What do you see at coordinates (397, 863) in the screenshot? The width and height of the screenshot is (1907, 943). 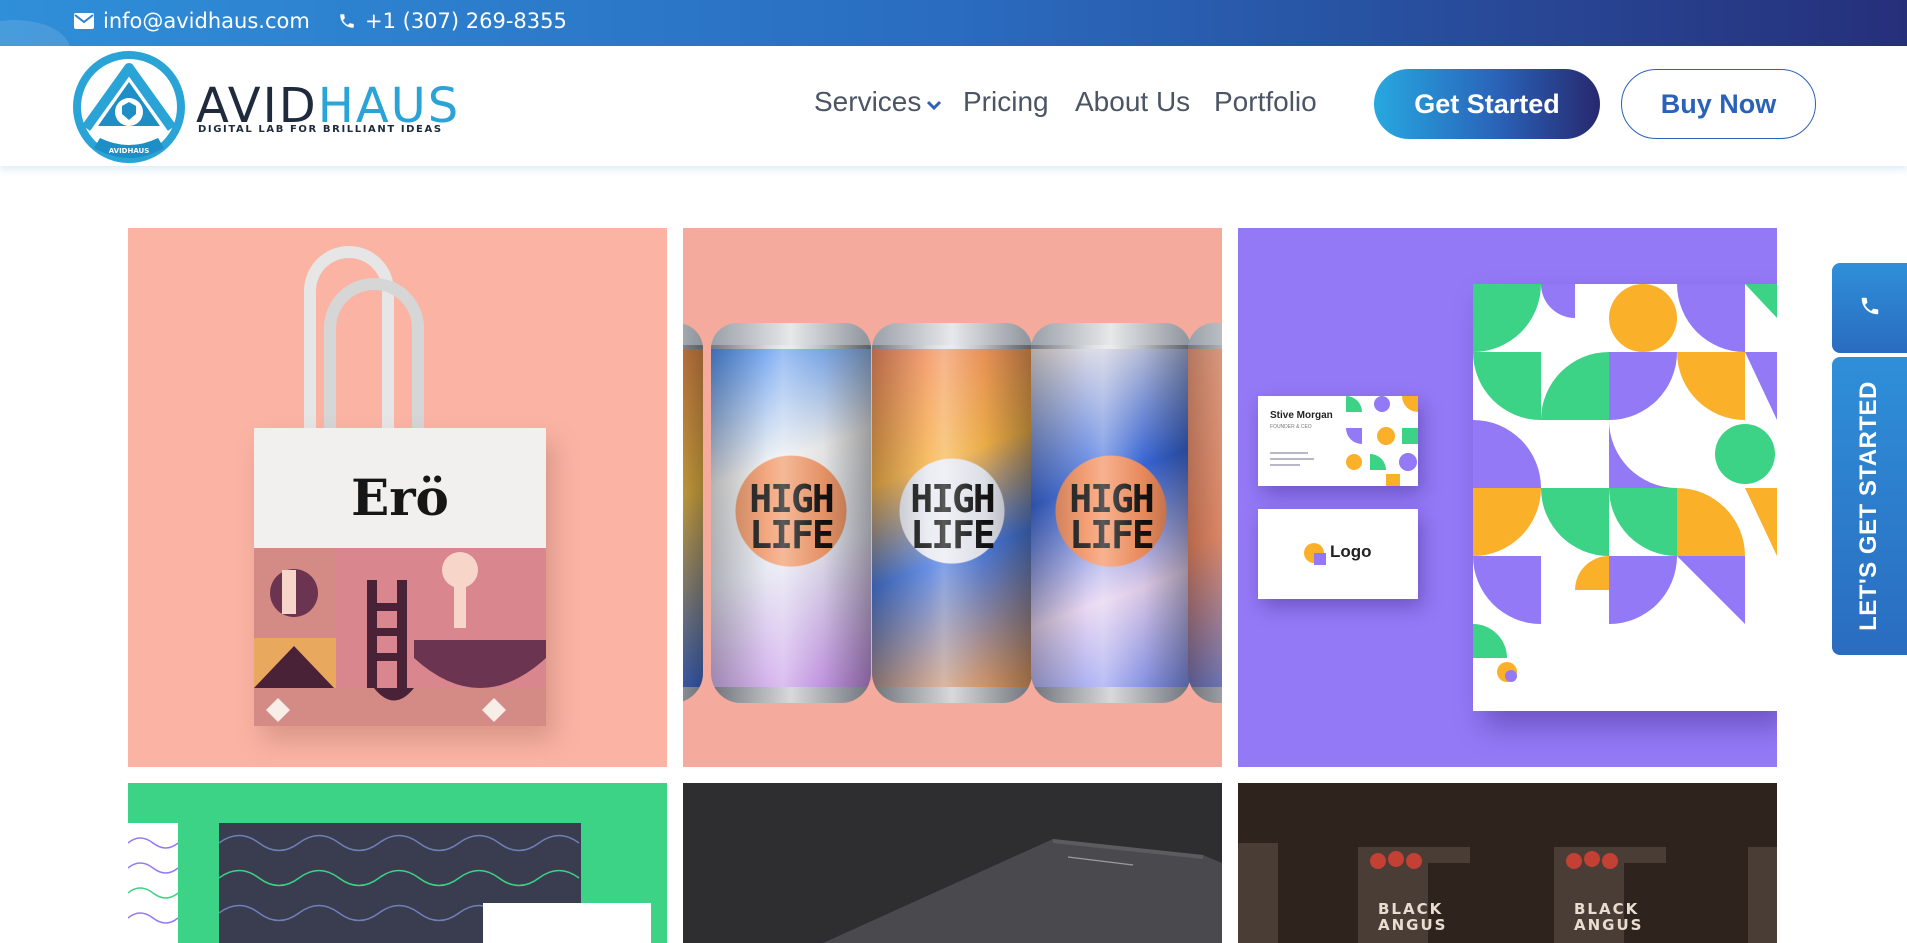 I see `portfolio-item-pattern-print` at bounding box center [397, 863].